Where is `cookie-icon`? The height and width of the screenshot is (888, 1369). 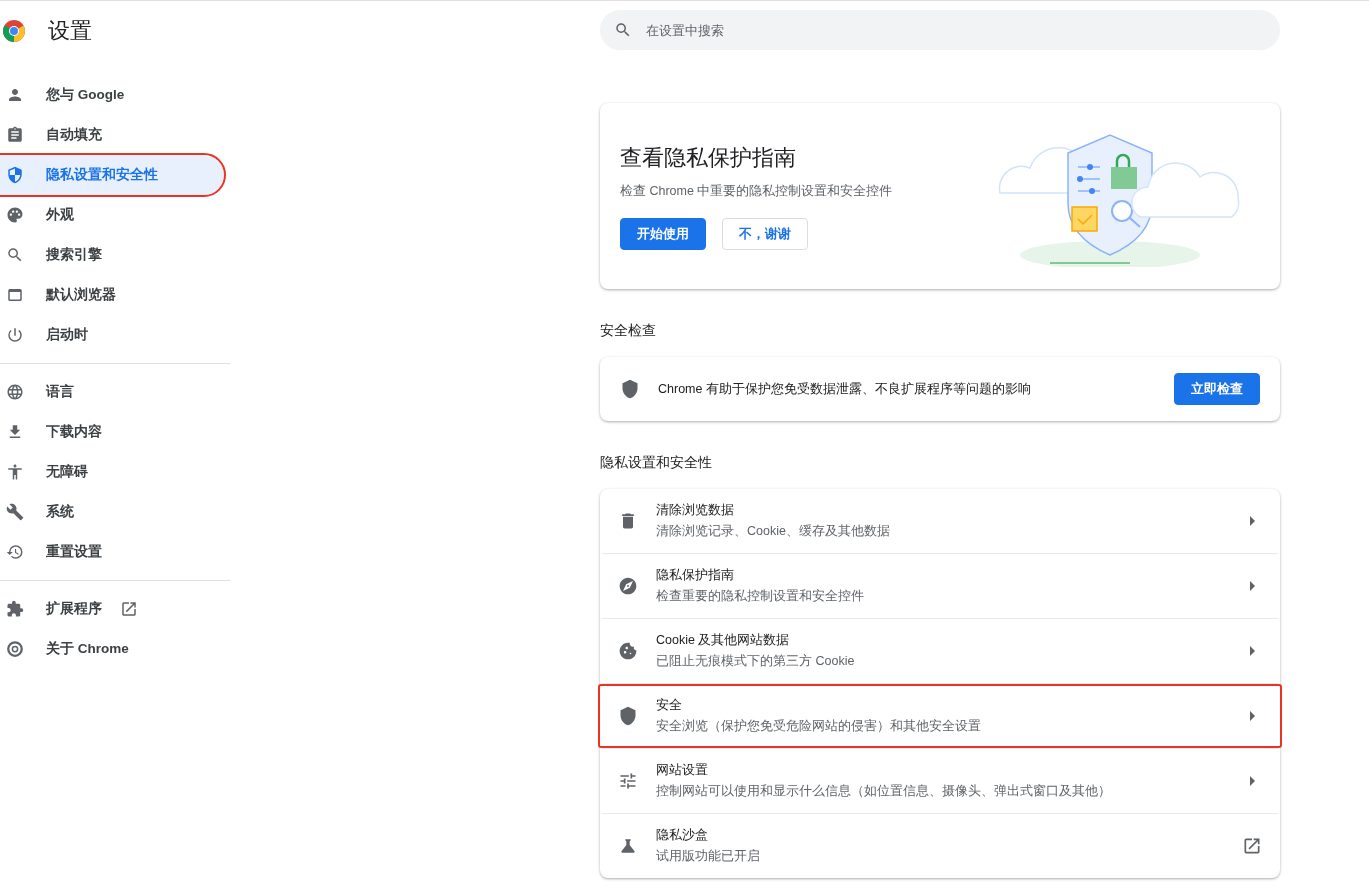 cookie-icon is located at coordinates (628, 651).